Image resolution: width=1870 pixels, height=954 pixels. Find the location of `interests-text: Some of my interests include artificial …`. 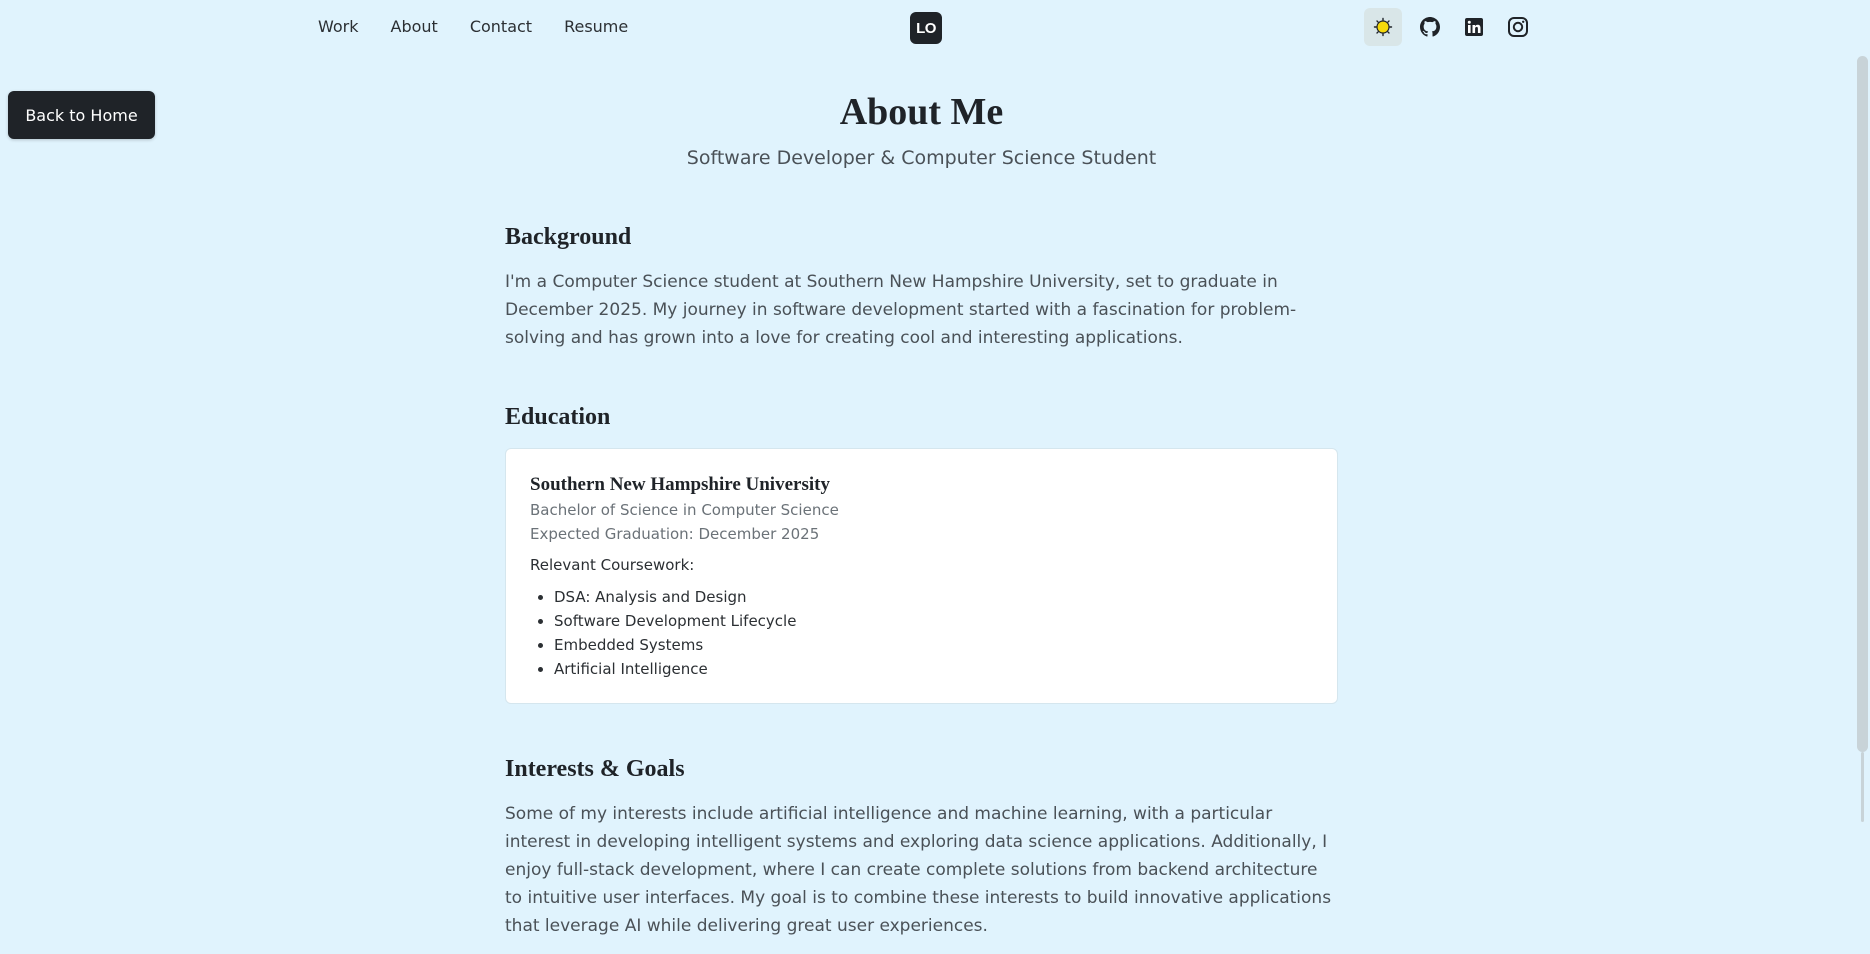

interests-text: Some of my interests include artificial … is located at coordinates (918, 870).